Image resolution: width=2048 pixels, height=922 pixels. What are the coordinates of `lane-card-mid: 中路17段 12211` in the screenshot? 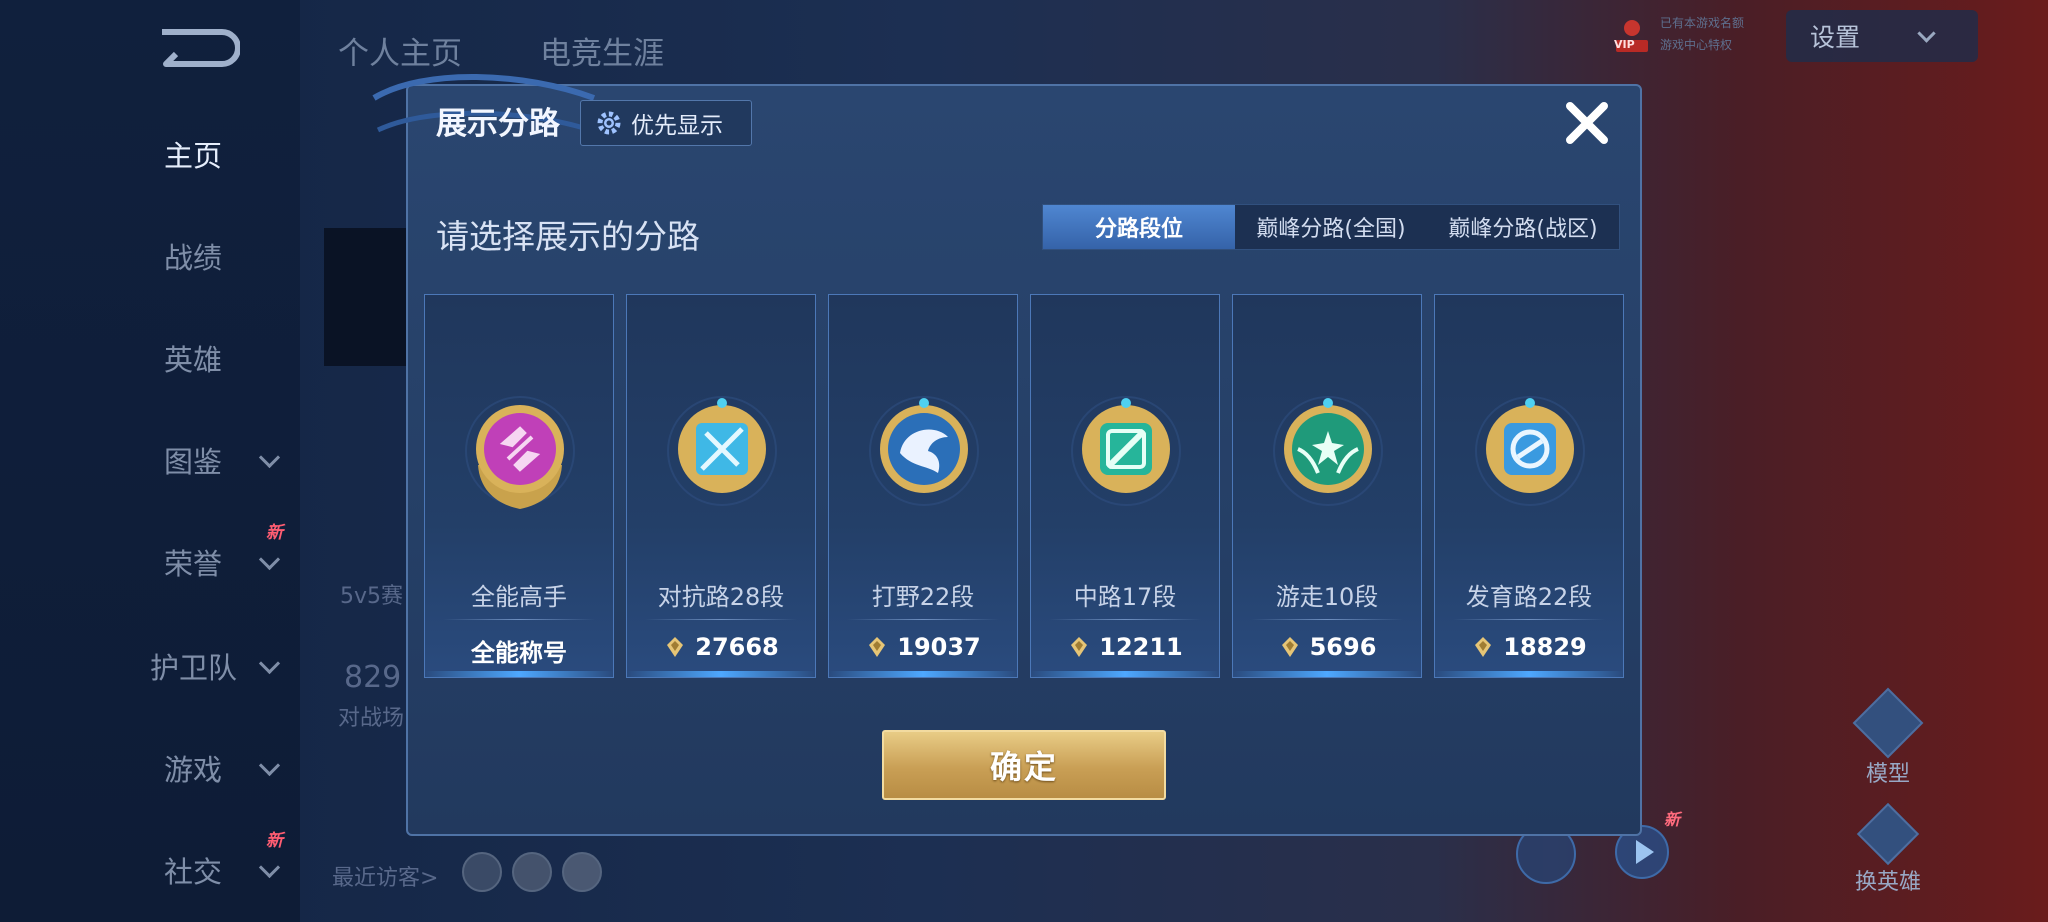 It's located at (1125, 486).